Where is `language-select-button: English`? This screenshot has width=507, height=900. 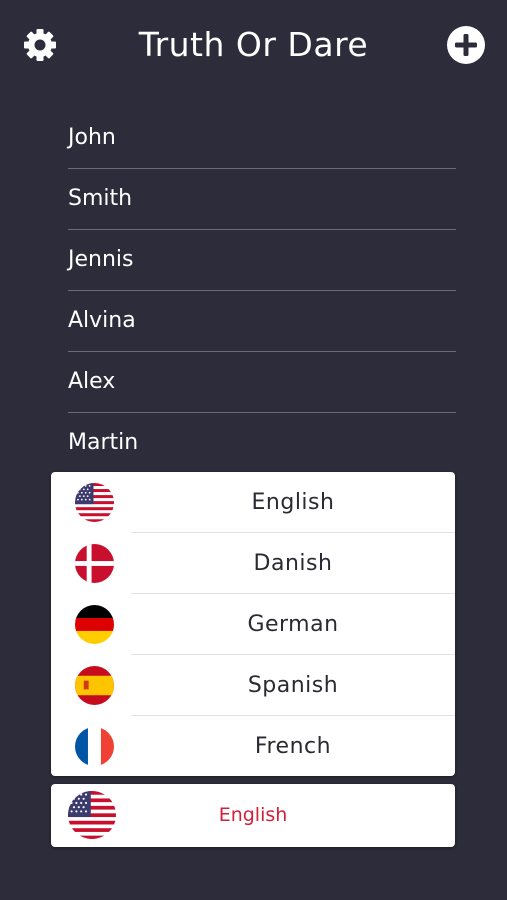
language-select-button: English is located at coordinates (253, 815).